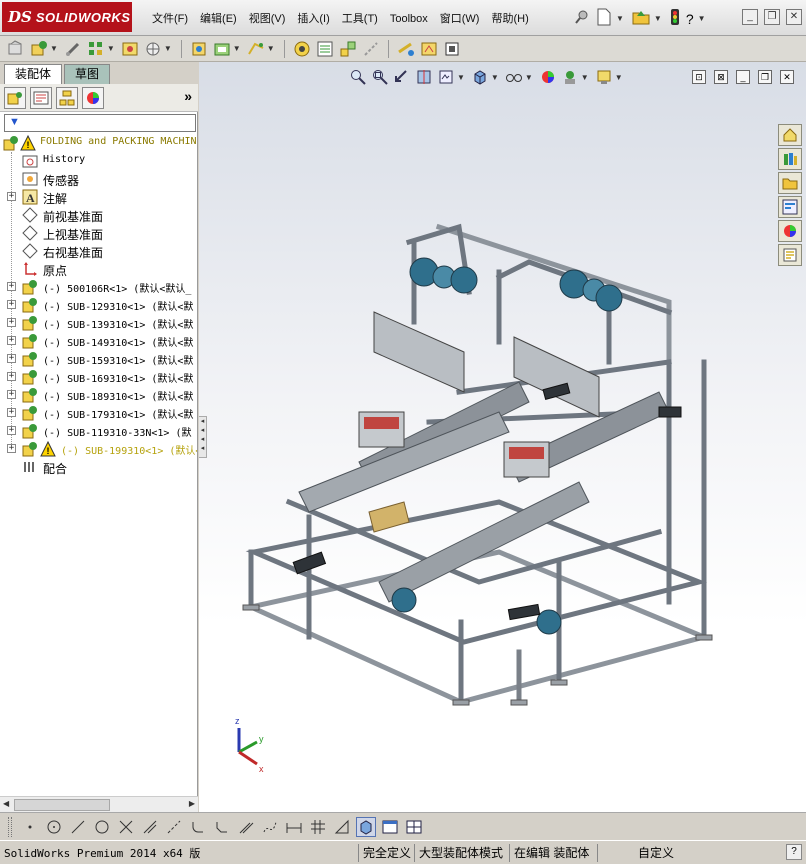  I want to click on tree-filter: ▼, so click(100, 123).